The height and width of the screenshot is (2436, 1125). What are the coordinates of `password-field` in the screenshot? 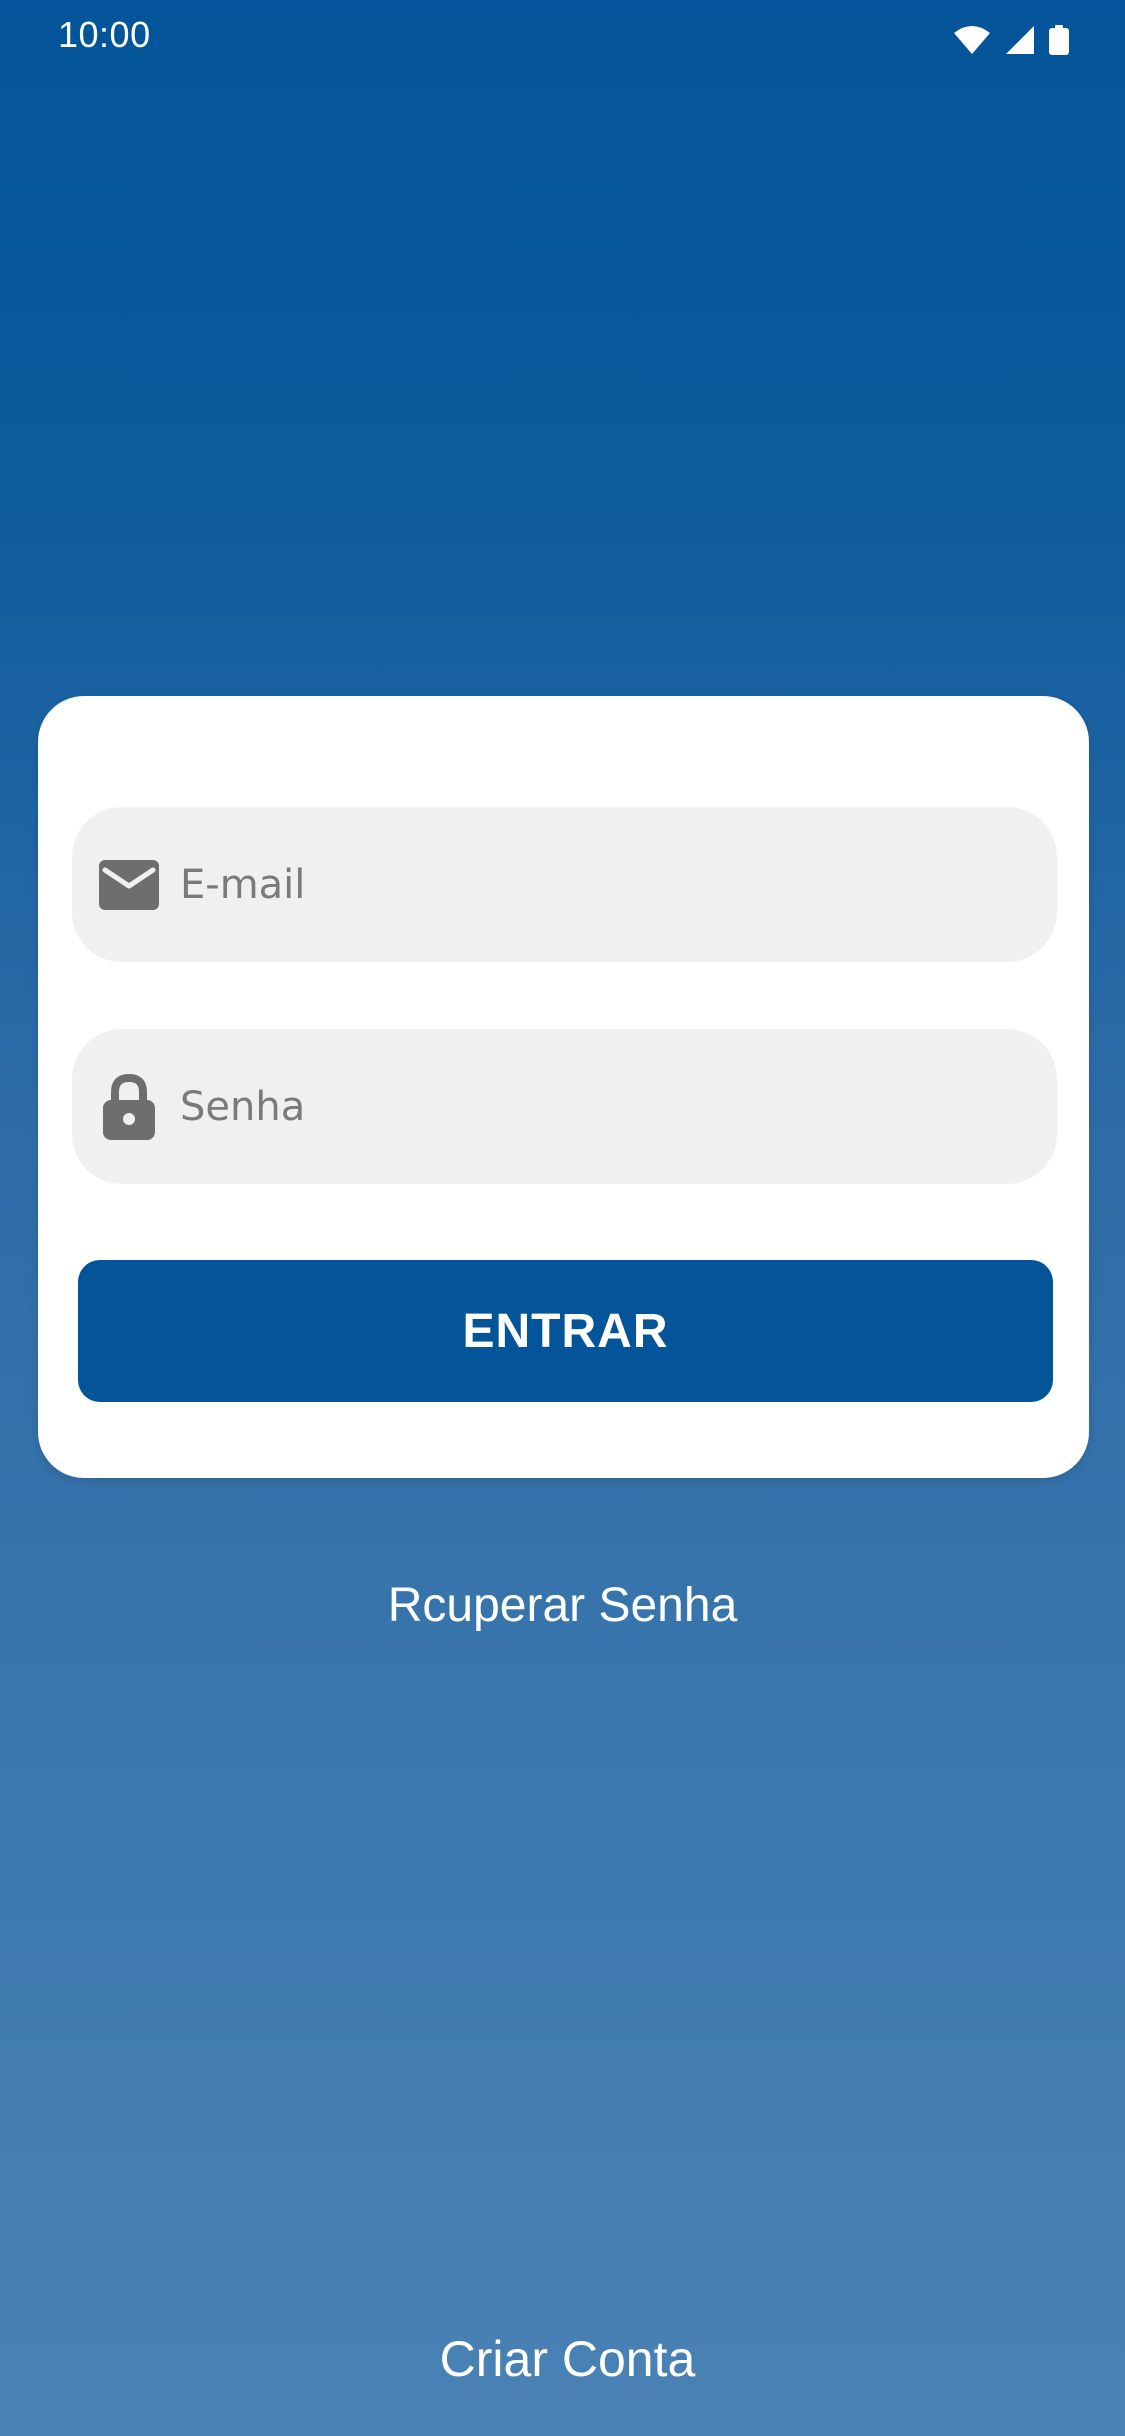 It's located at (564, 1106).